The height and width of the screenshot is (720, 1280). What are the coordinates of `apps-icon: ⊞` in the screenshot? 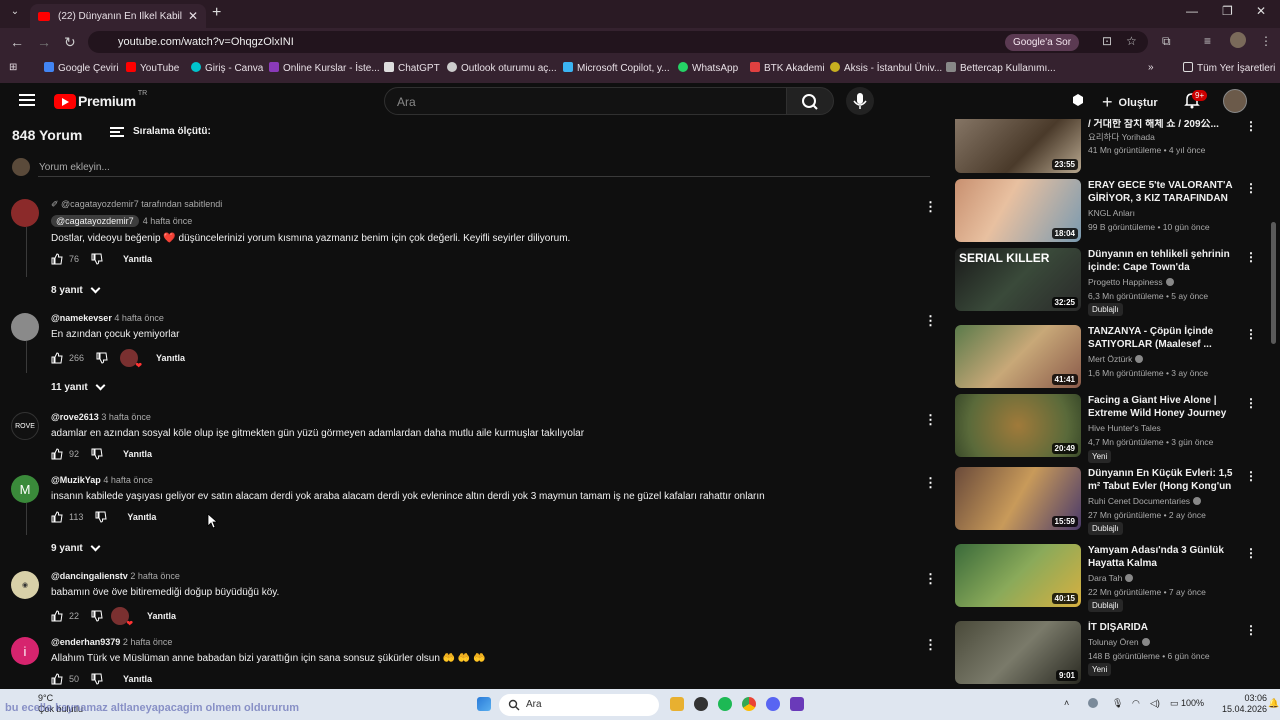 It's located at (13, 67).